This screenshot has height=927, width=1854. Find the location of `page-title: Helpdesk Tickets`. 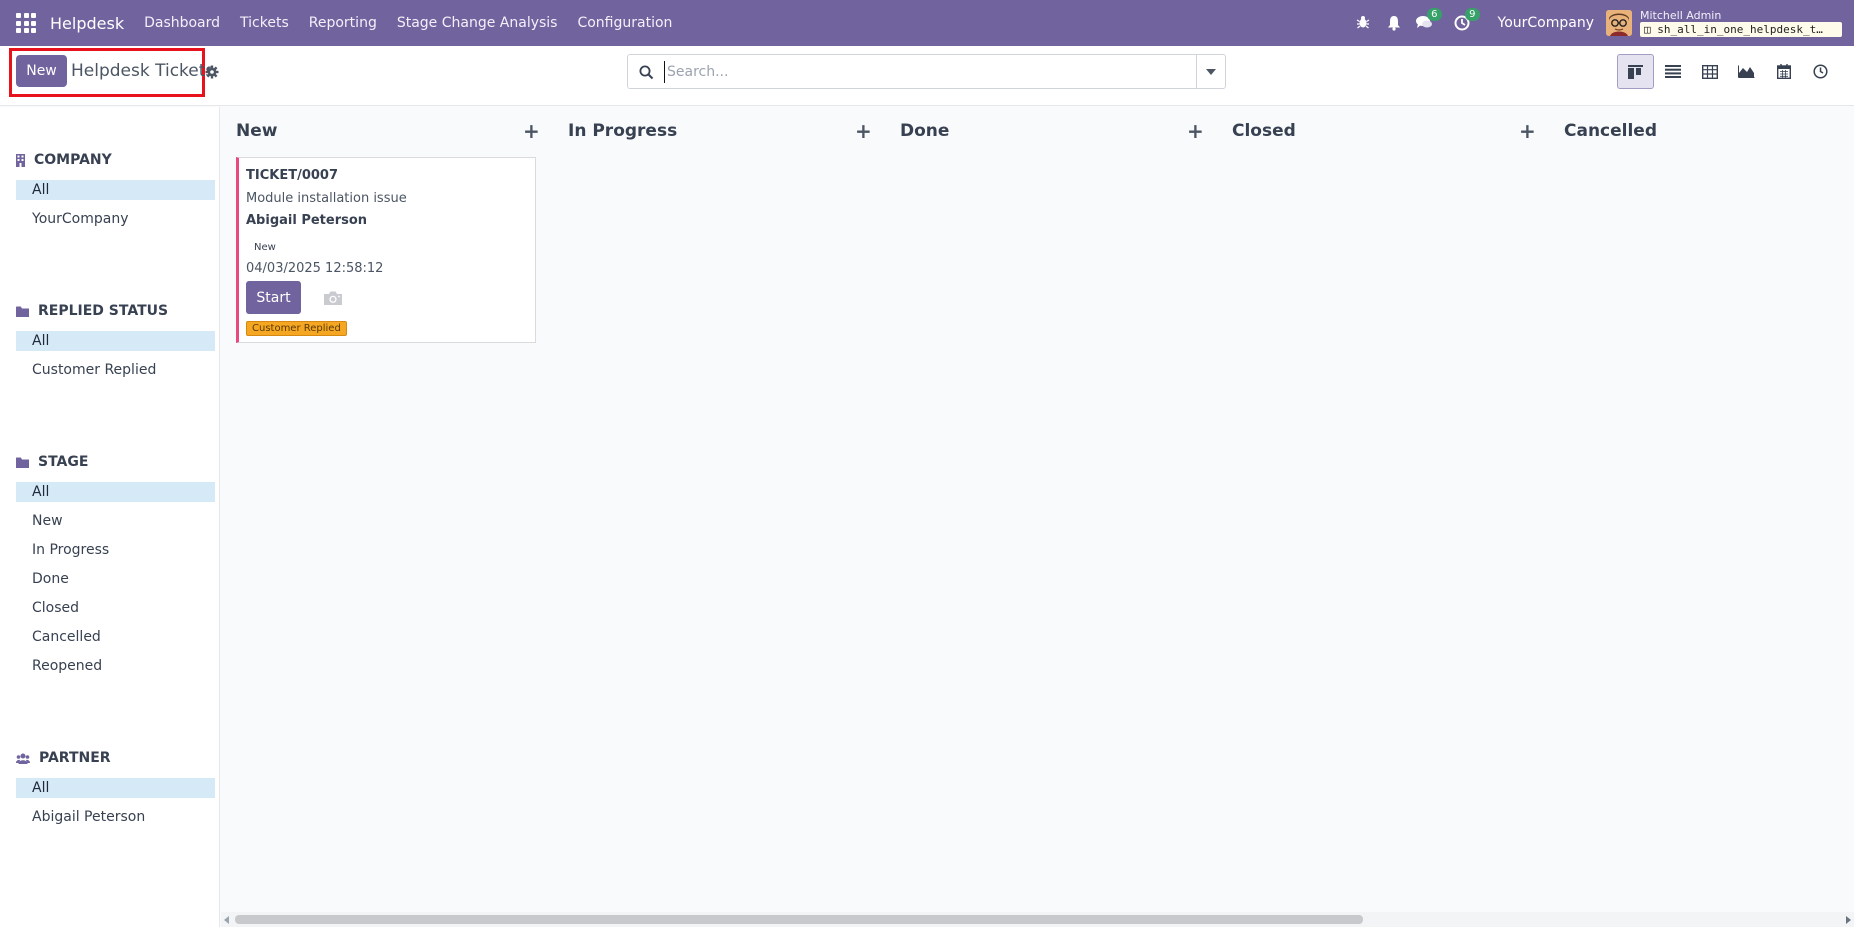

page-title: Helpdesk Tickets is located at coordinates (143, 71).